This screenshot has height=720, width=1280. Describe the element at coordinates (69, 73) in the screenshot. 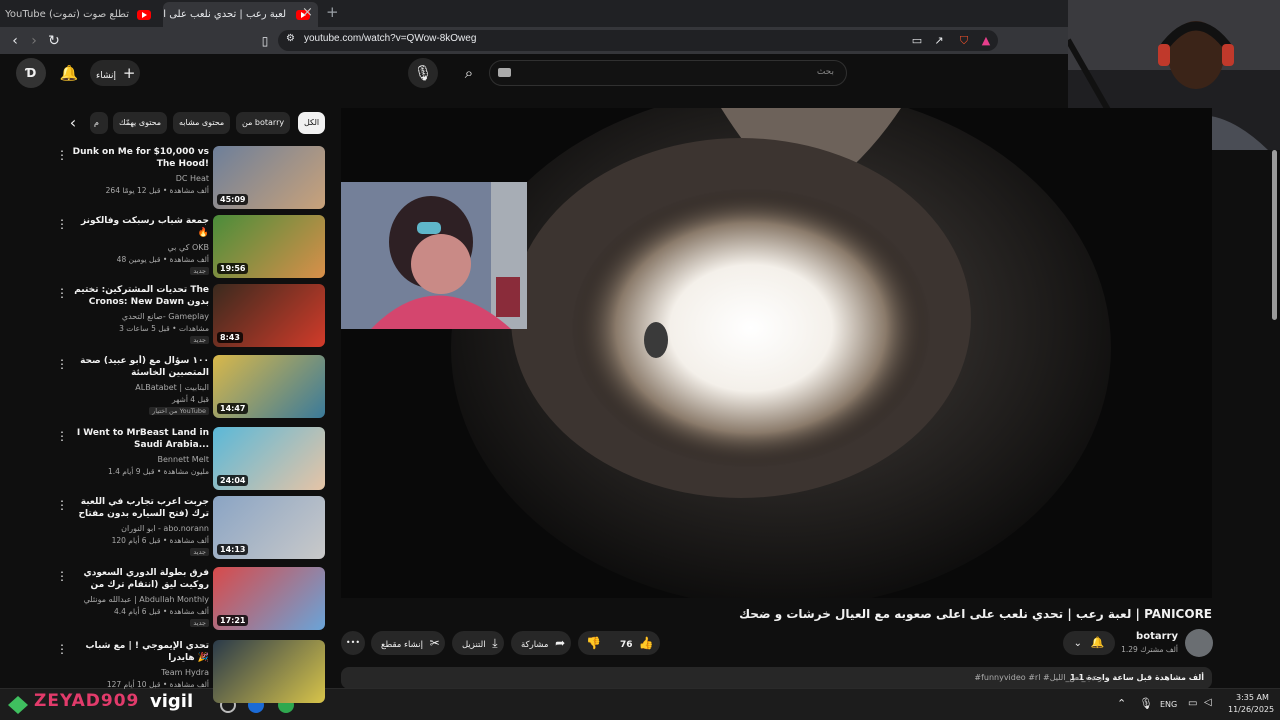

I see `notifications-bell-icon: 🔔` at that location.